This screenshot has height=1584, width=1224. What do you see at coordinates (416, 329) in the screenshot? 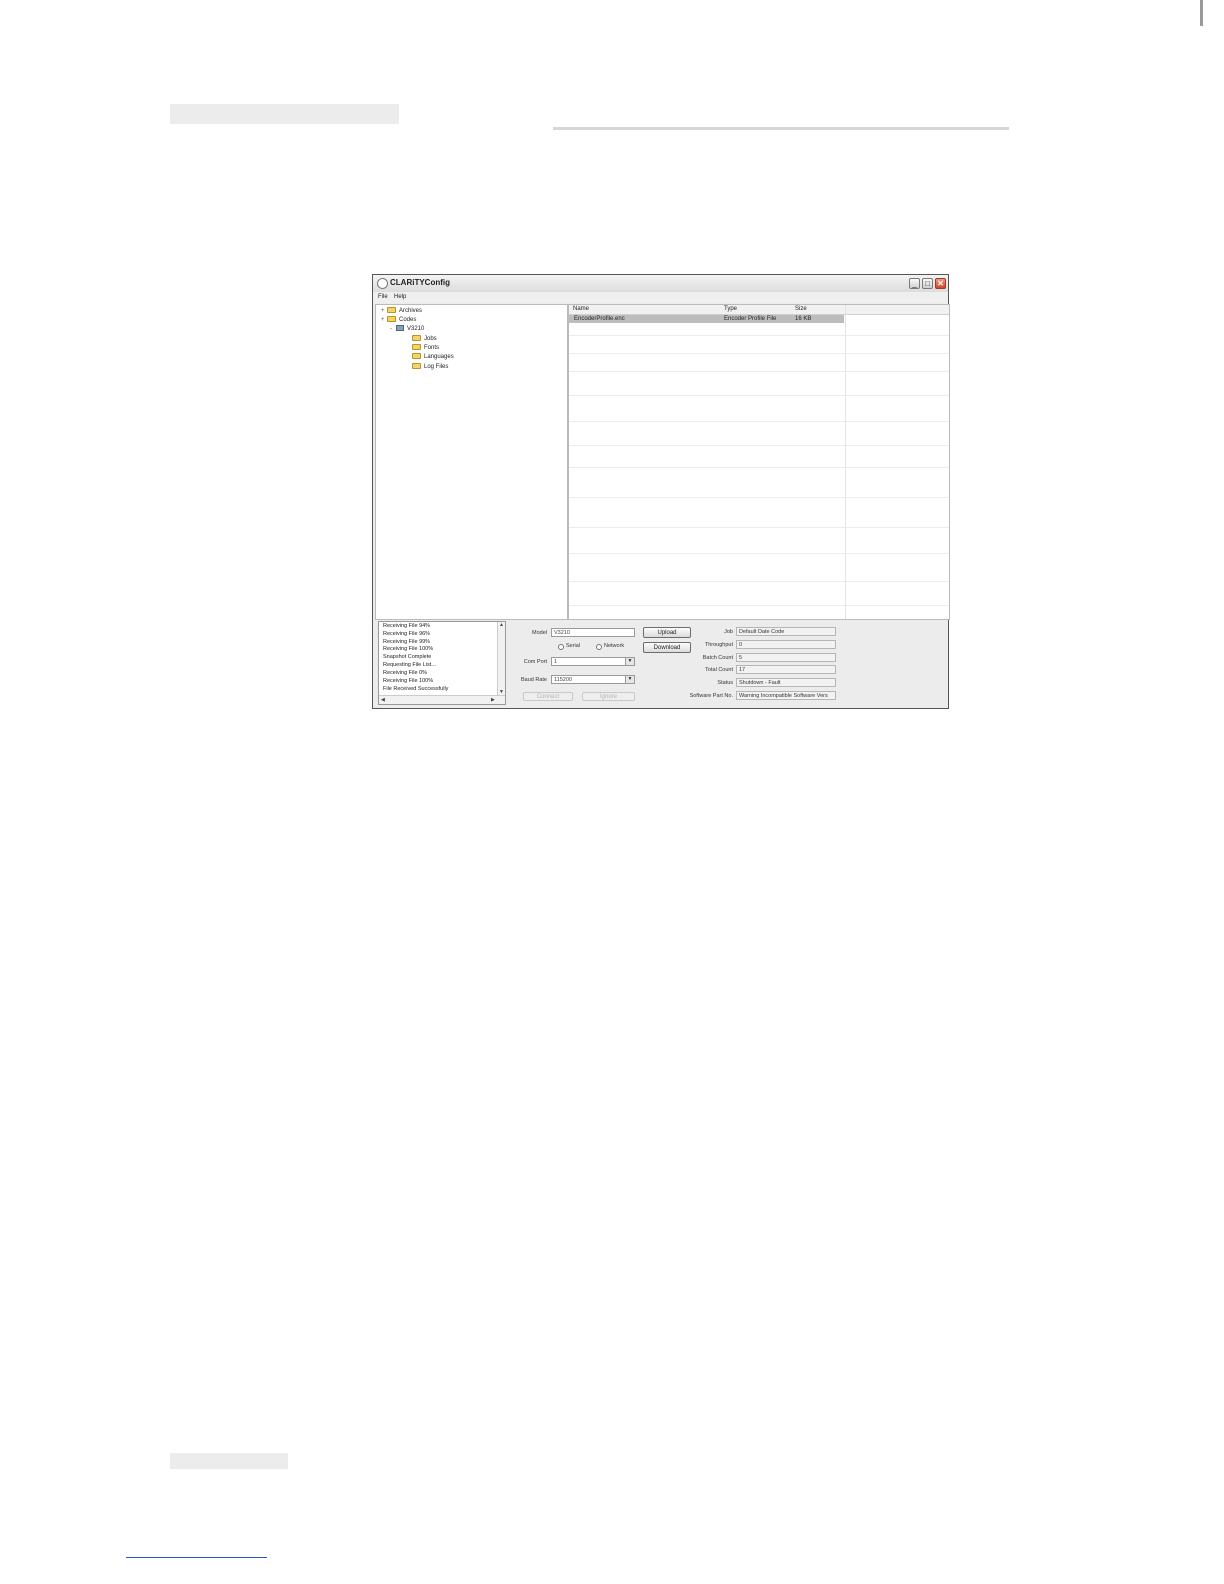
I see `tree-item-label: V3210` at bounding box center [416, 329].